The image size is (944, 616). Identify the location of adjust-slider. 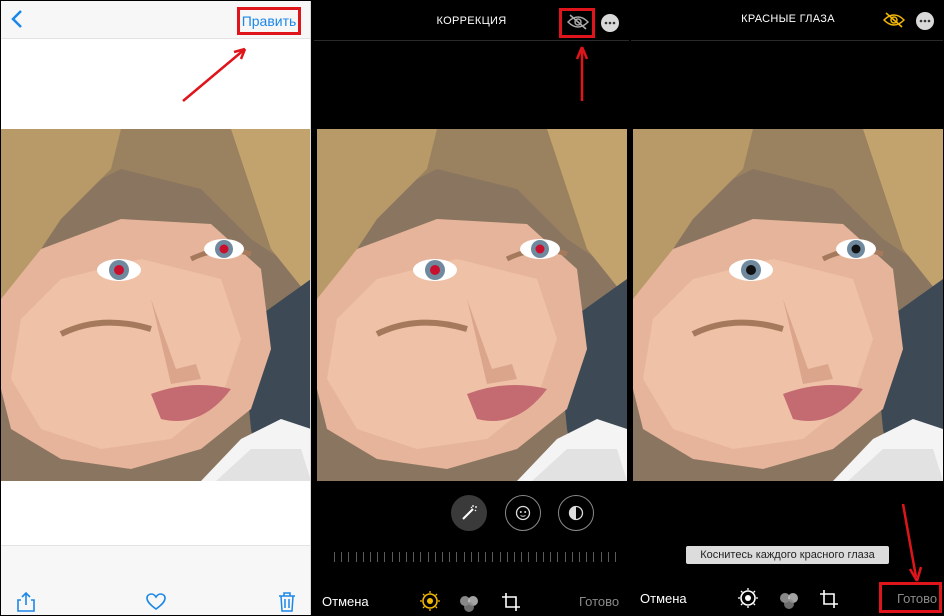
(475, 557).